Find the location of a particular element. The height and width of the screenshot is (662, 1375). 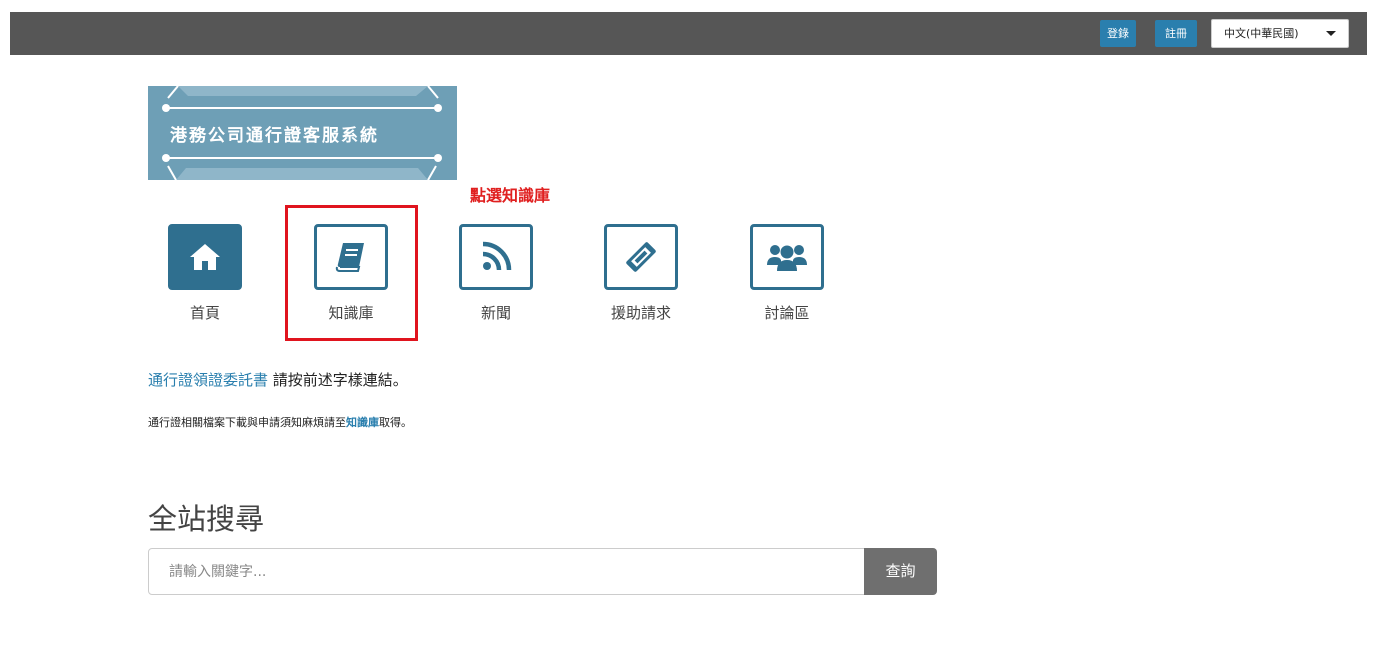

ticket-icon is located at coordinates (641, 257).